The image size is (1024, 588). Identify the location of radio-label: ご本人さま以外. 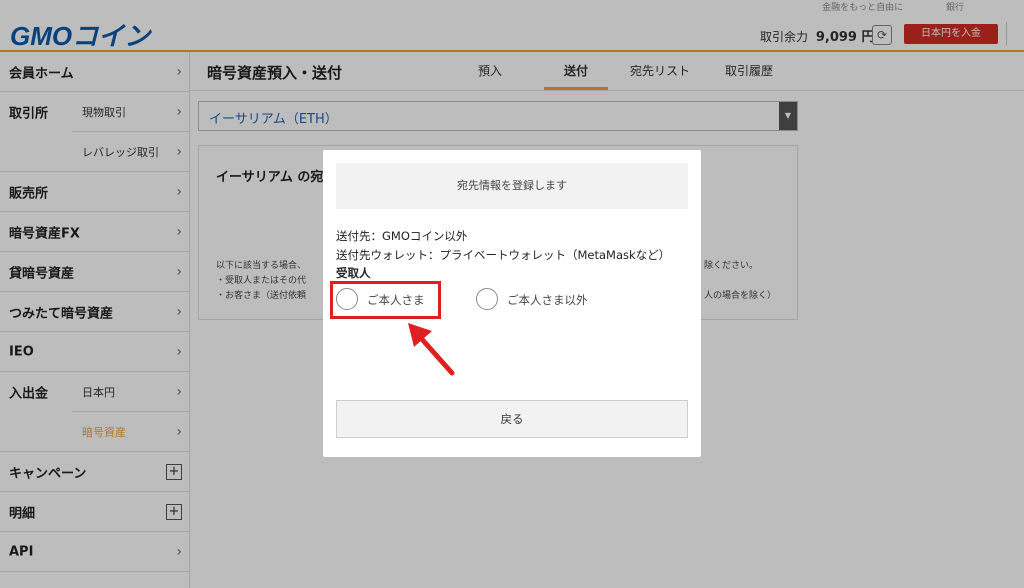
(547, 300).